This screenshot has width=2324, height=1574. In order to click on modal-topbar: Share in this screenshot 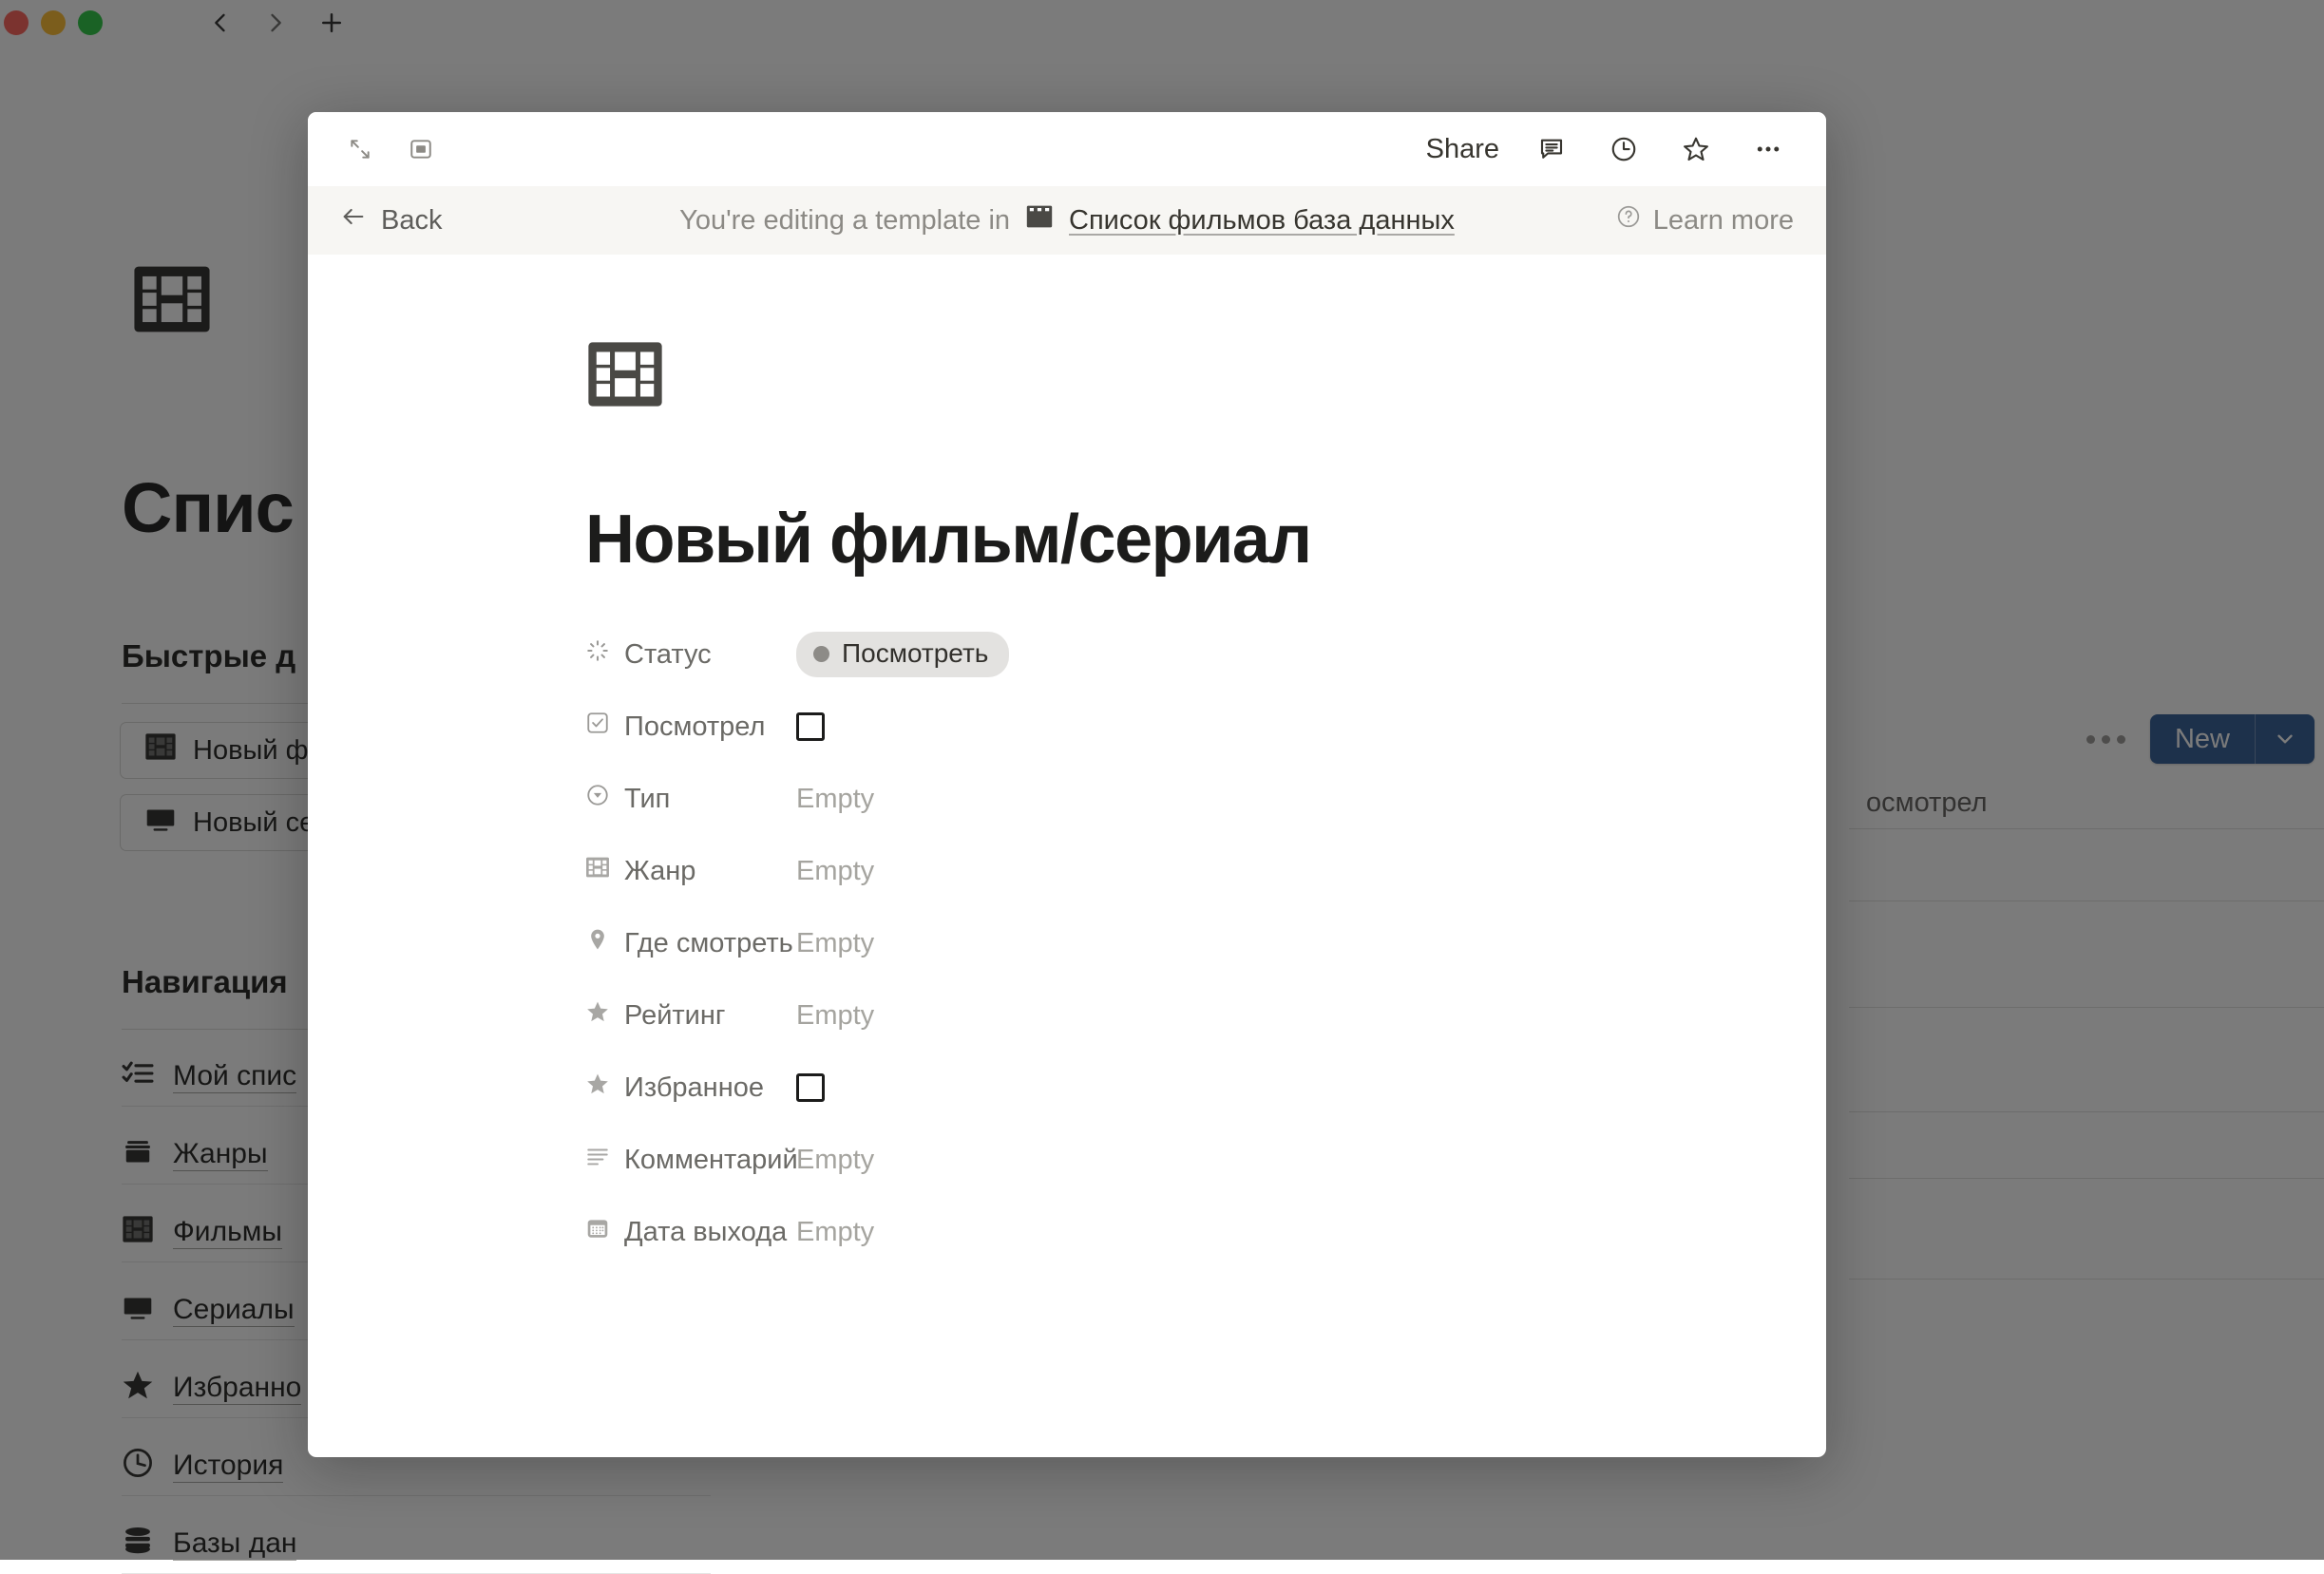, I will do `click(1067, 149)`.